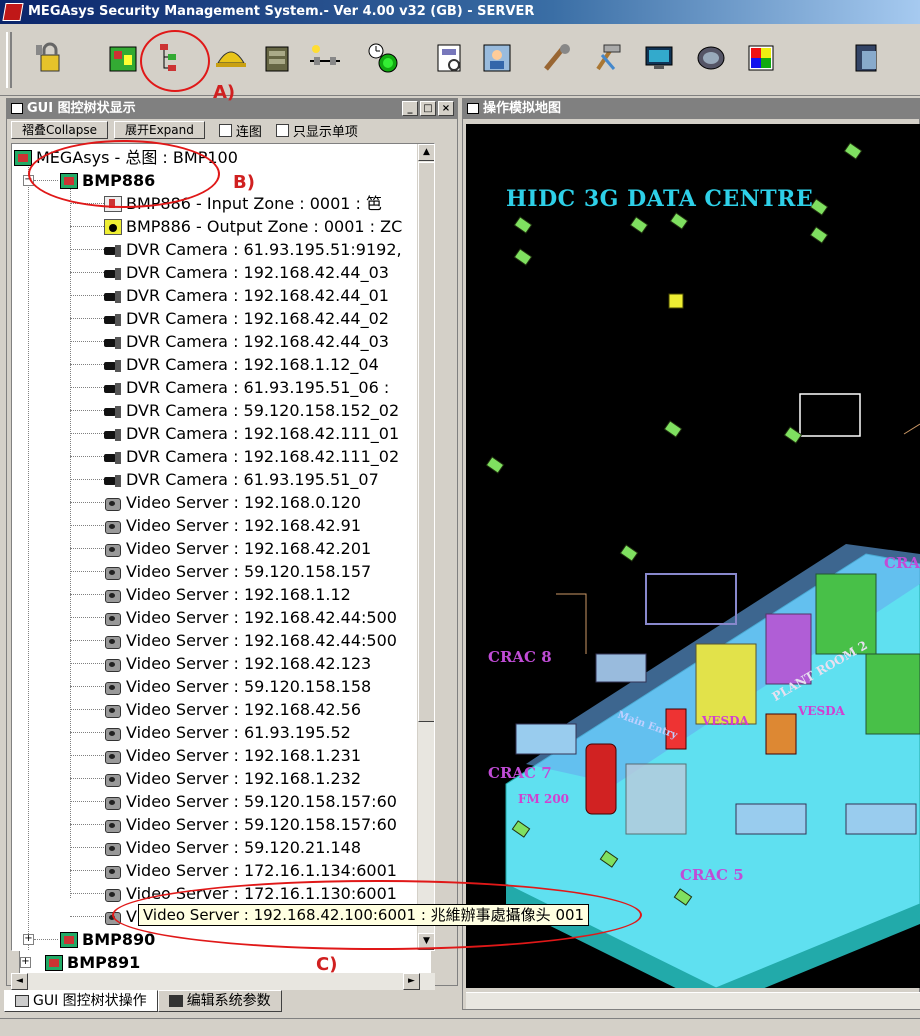 This screenshot has height=1036, width=920. Describe the element at coordinates (13, 12) in the screenshot. I see `app-logo-icon` at that location.